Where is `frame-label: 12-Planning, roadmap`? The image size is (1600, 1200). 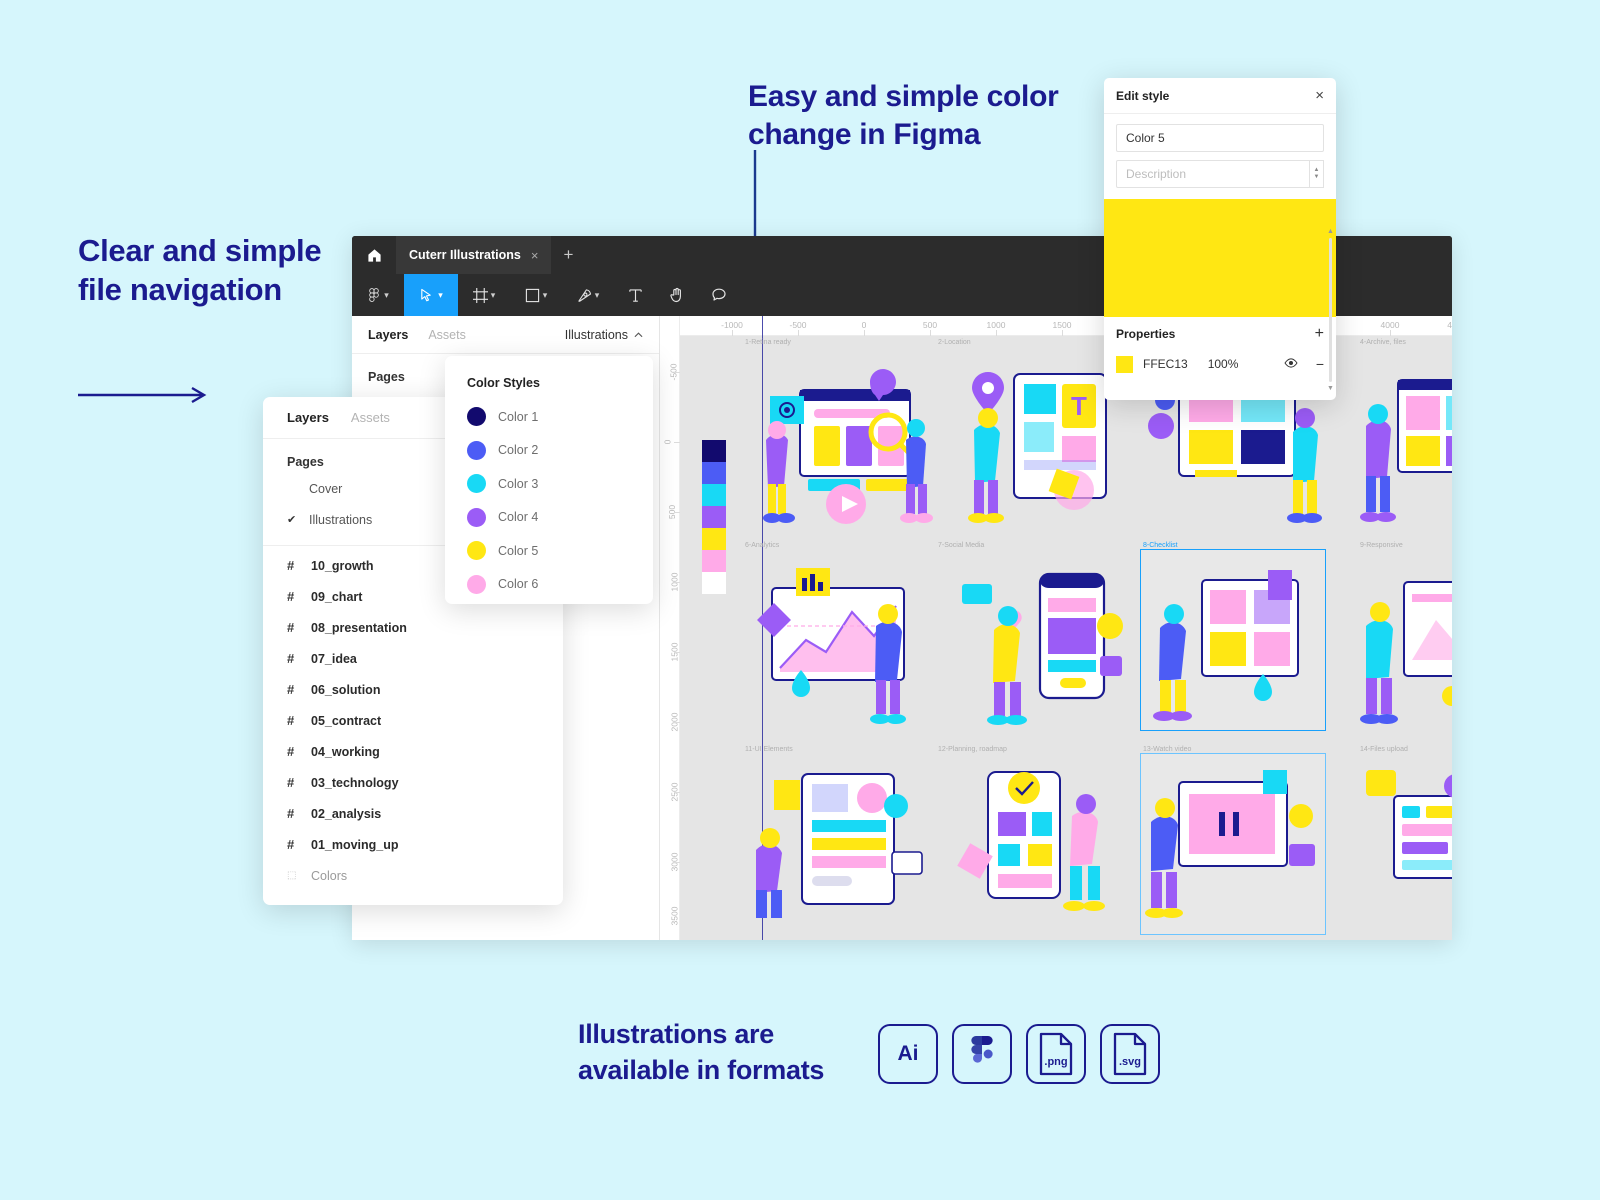
frame-label: 12-Planning, roadmap is located at coordinates (972, 749).